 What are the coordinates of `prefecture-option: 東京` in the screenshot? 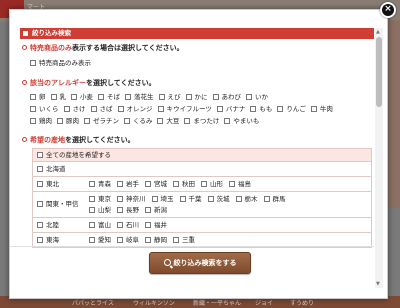 It's located at (100, 199).